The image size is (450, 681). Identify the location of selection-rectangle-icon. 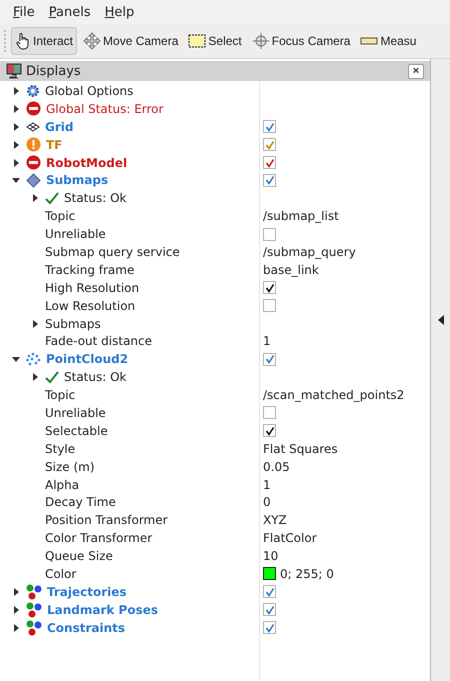
(197, 41).